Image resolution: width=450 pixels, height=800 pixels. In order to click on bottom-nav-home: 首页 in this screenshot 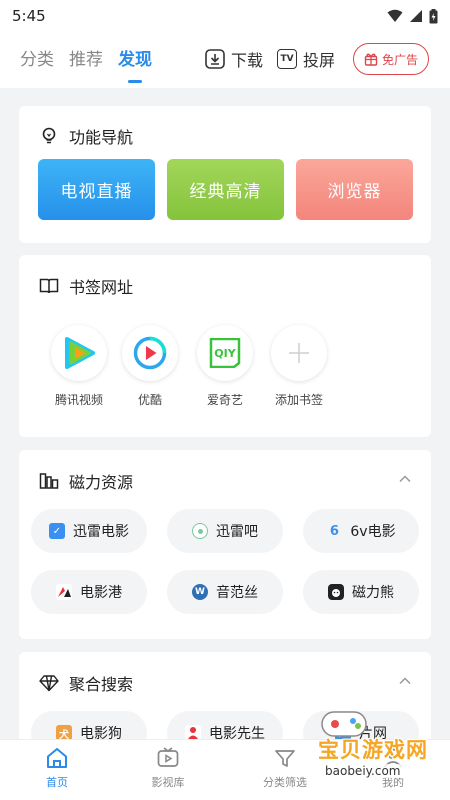, I will do `click(57, 768)`.